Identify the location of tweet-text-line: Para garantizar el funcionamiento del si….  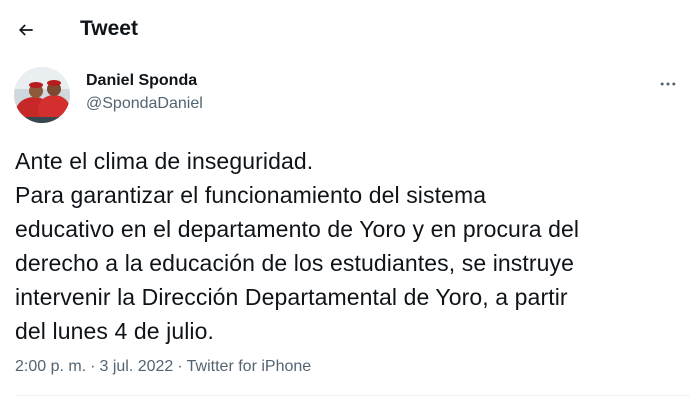
(251, 195).